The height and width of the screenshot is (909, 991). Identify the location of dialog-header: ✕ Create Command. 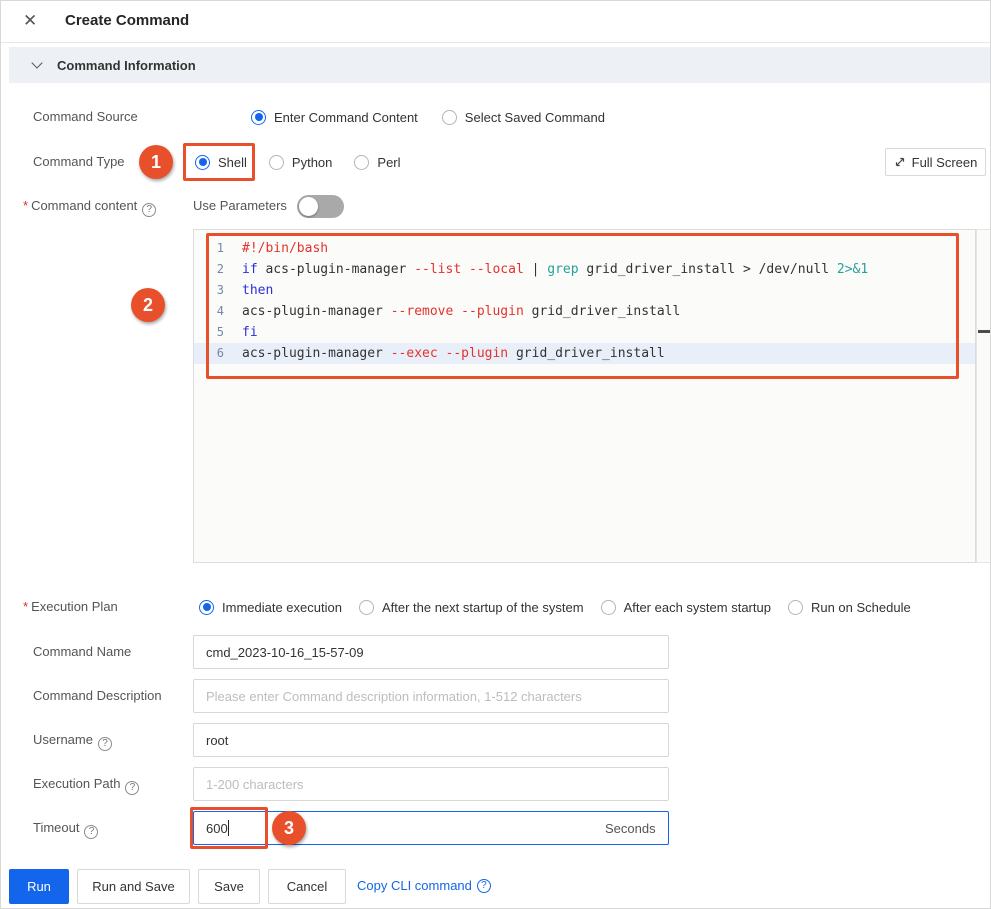
(495, 22).